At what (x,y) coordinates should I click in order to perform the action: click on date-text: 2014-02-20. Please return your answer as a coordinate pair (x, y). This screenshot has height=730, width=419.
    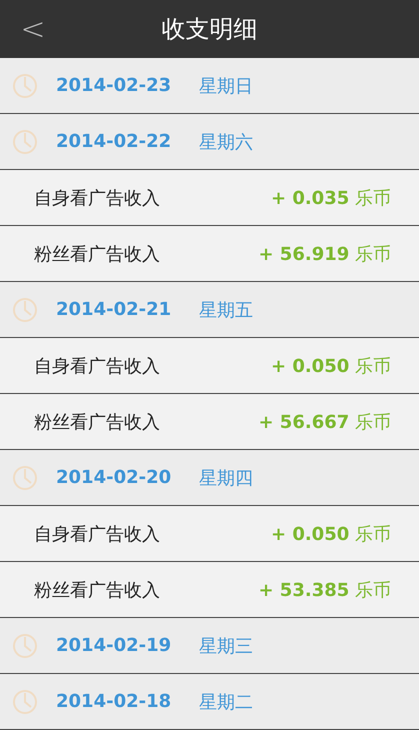
    Looking at the image, I should click on (114, 477).